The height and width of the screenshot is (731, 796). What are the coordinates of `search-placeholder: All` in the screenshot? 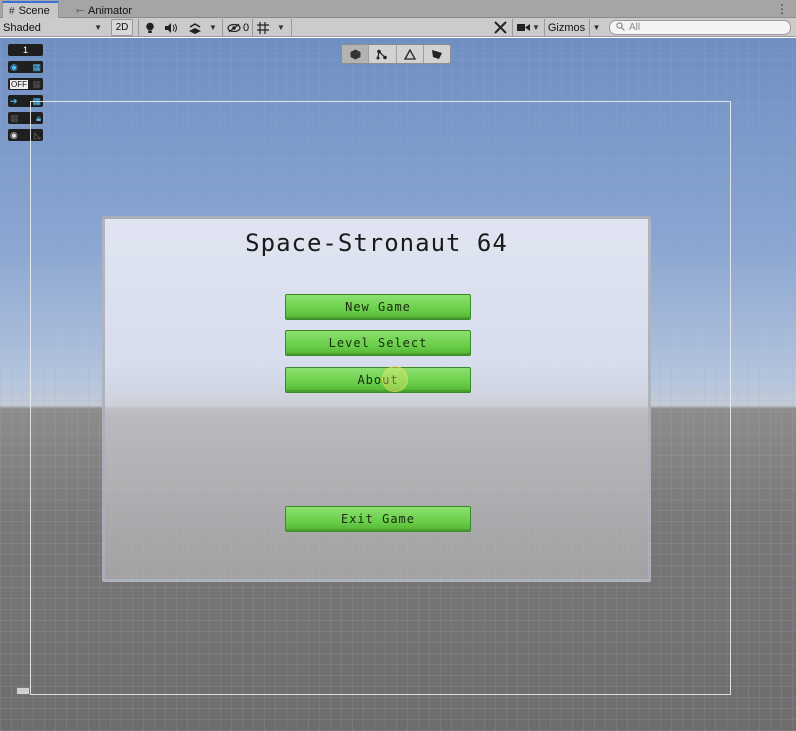 It's located at (635, 27).